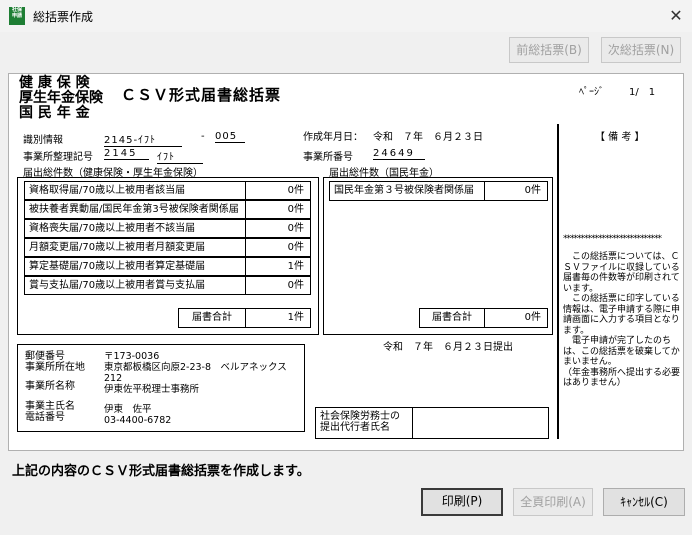 The height and width of the screenshot is (535, 692). What do you see at coordinates (230, 137) in the screenshot?
I see `id-value-2: 005` at bounding box center [230, 137].